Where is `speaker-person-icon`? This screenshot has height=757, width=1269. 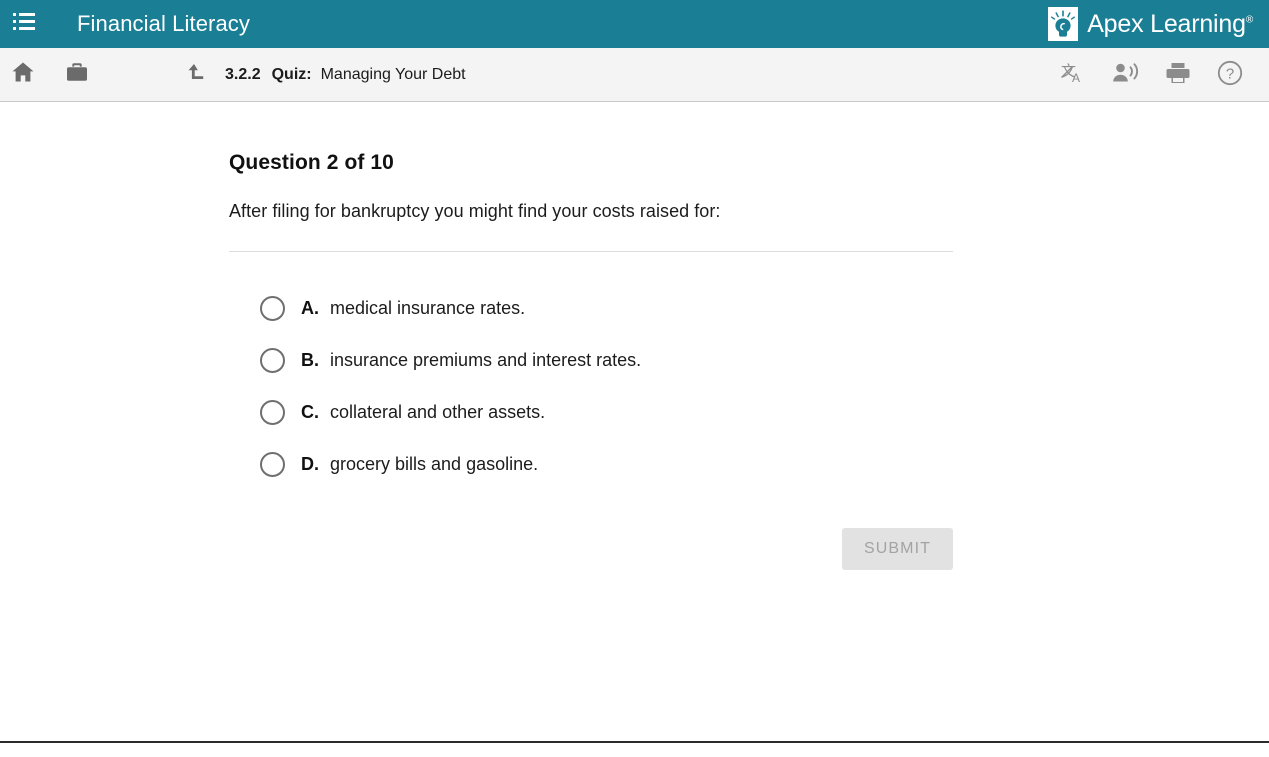
speaker-person-icon is located at coordinates (1126, 75).